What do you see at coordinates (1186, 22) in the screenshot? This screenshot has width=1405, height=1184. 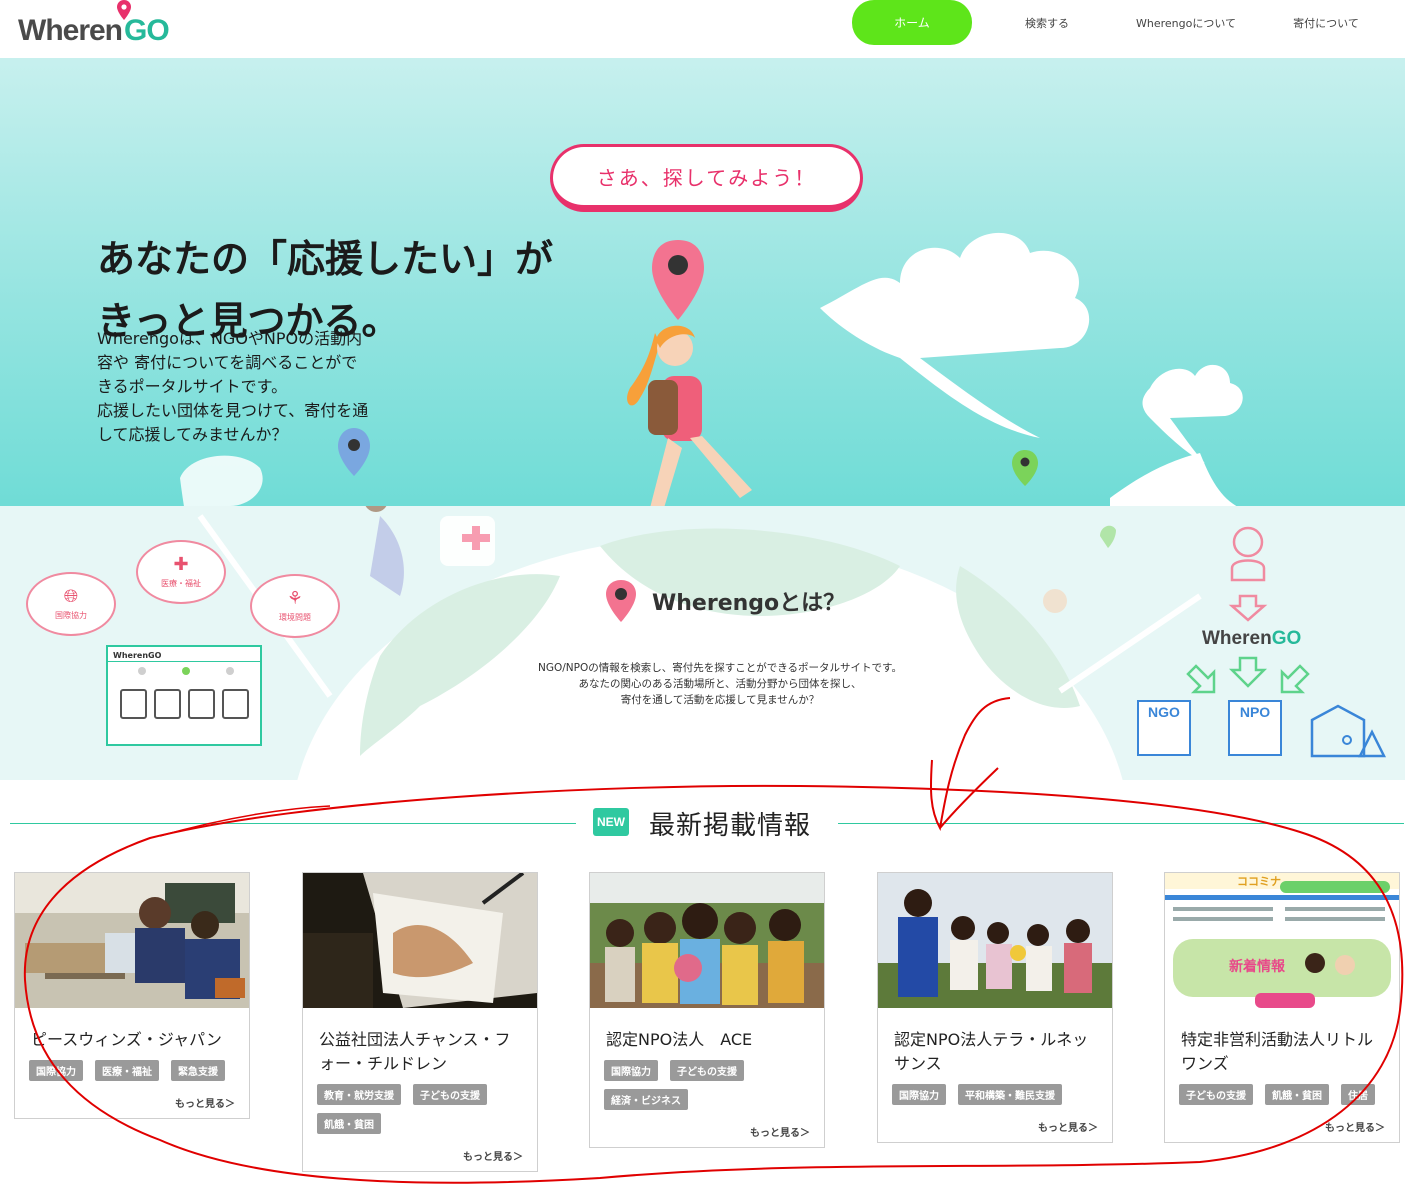 I see `nav-about-link: Wherengoについて` at bounding box center [1186, 22].